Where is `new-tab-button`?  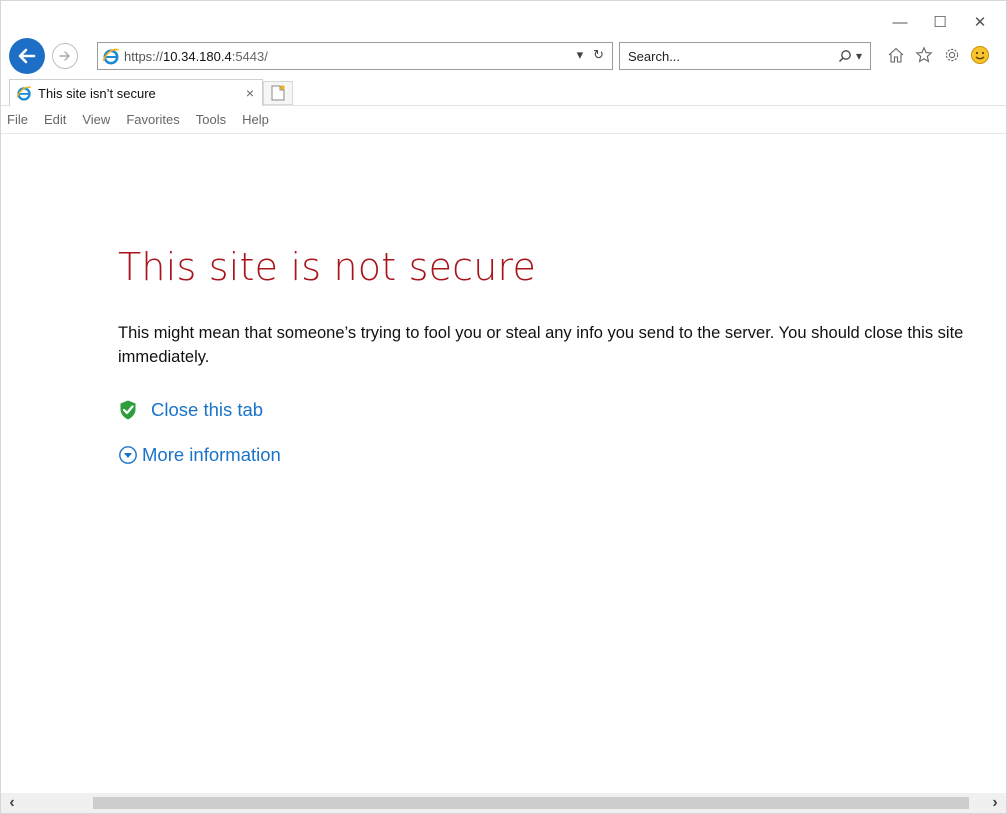
new-tab-button is located at coordinates (278, 93).